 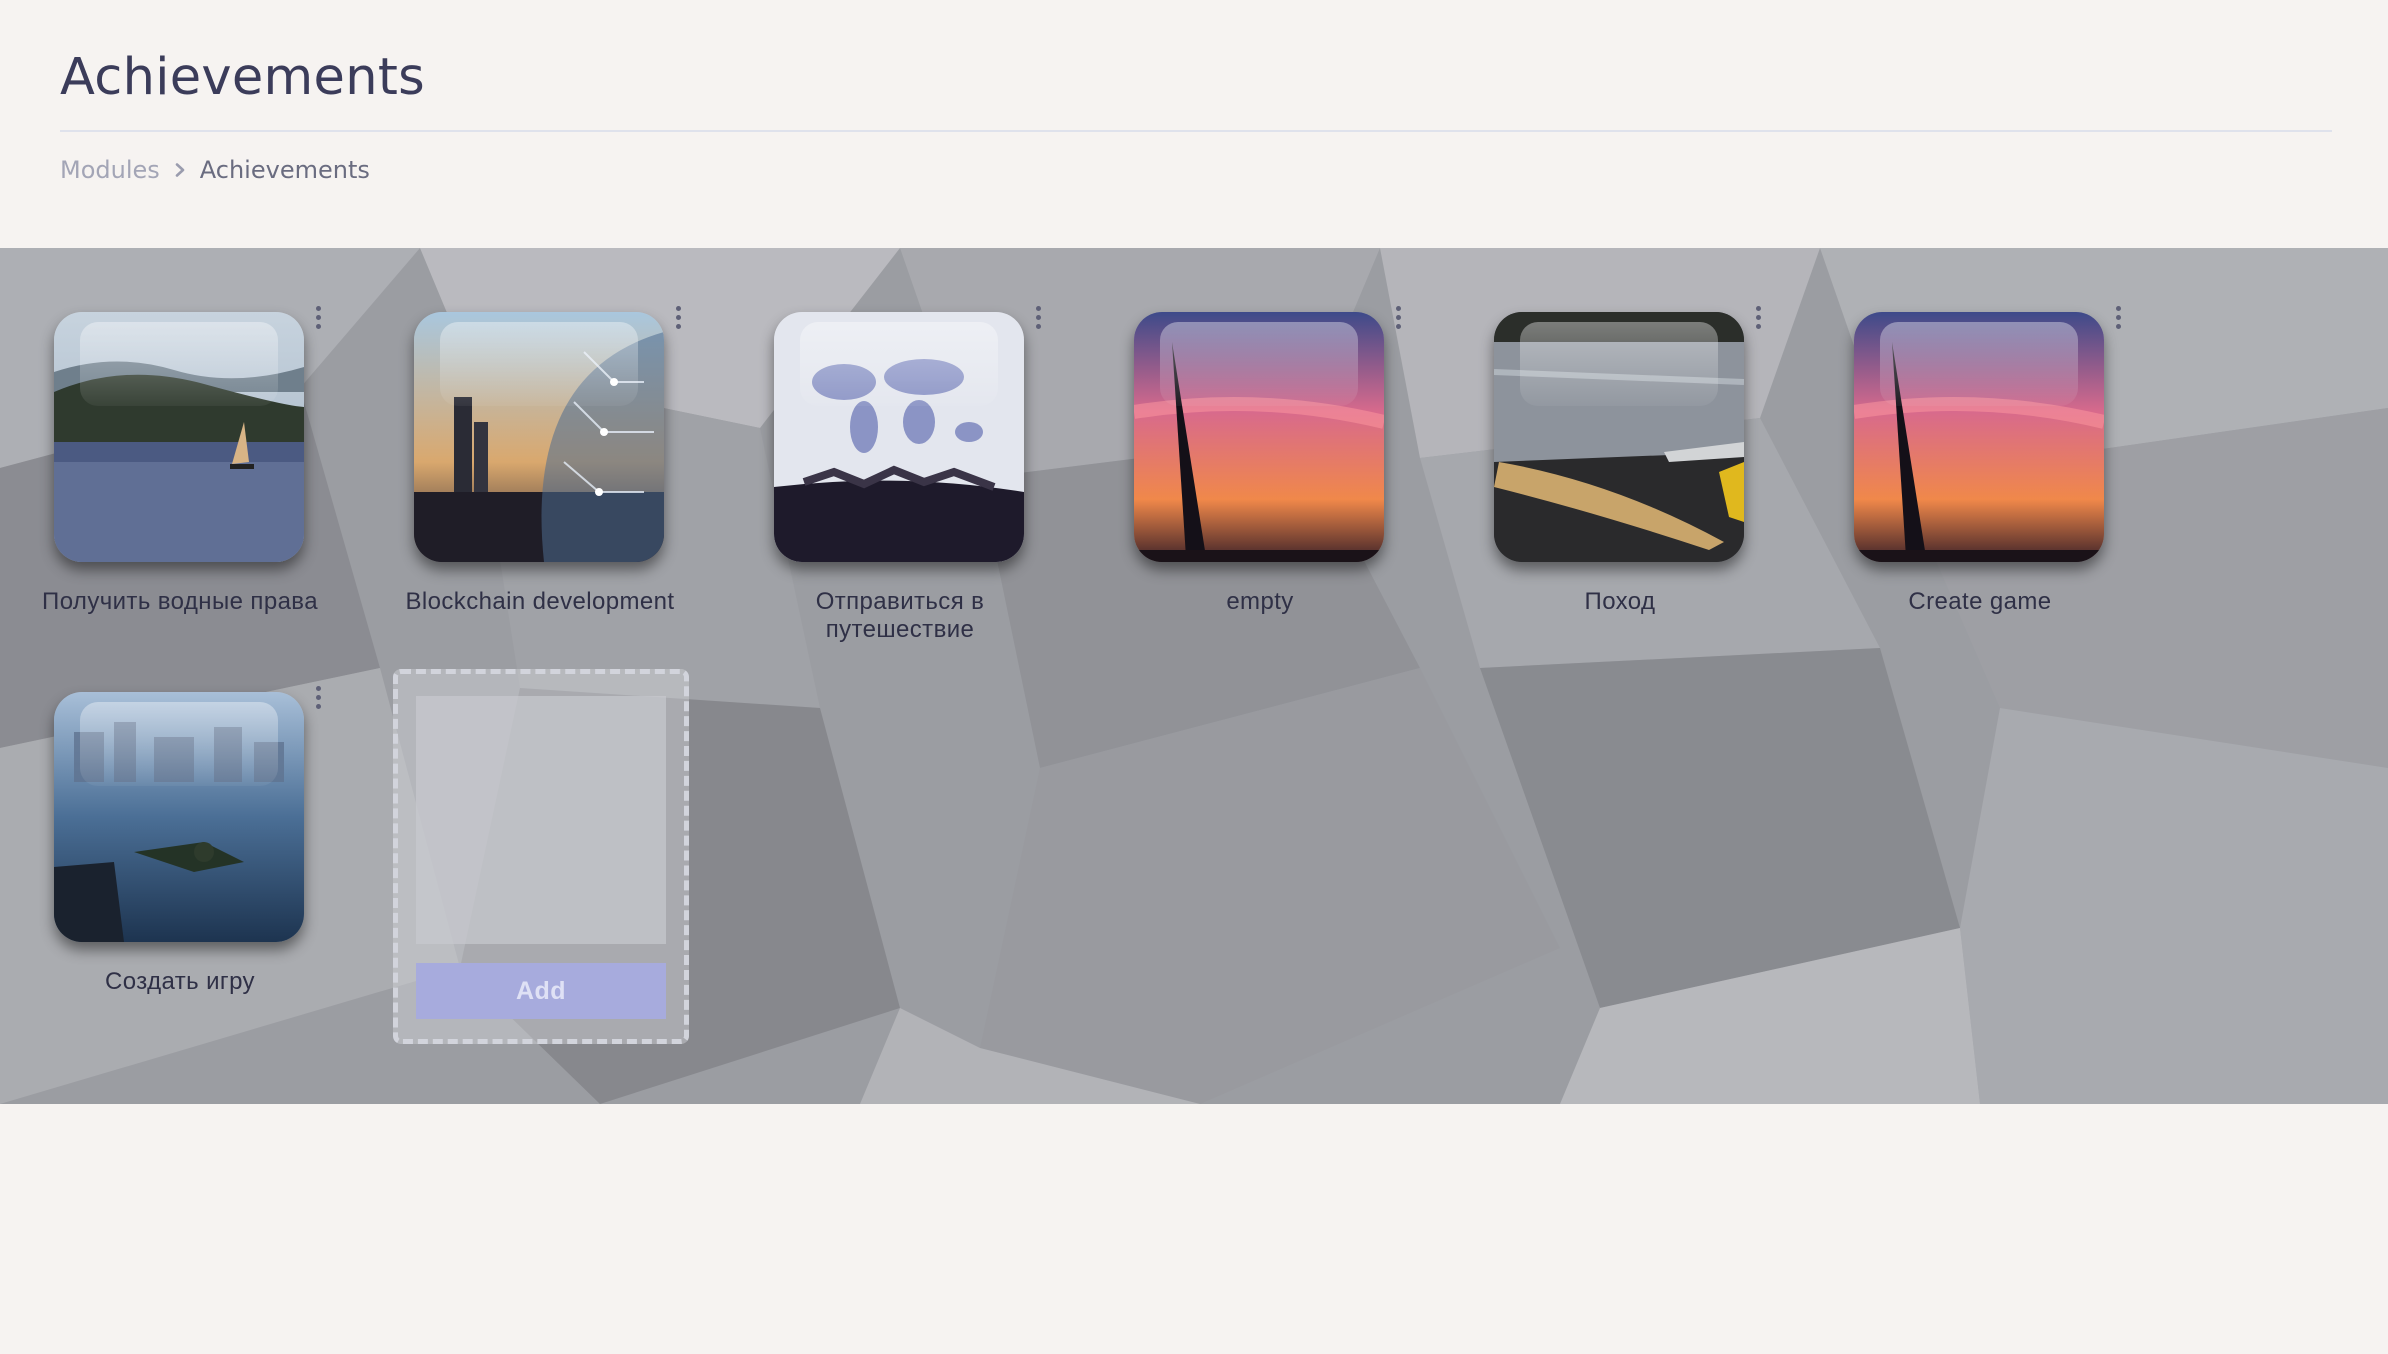 I want to click on header-divider, so click(x=1196, y=131).